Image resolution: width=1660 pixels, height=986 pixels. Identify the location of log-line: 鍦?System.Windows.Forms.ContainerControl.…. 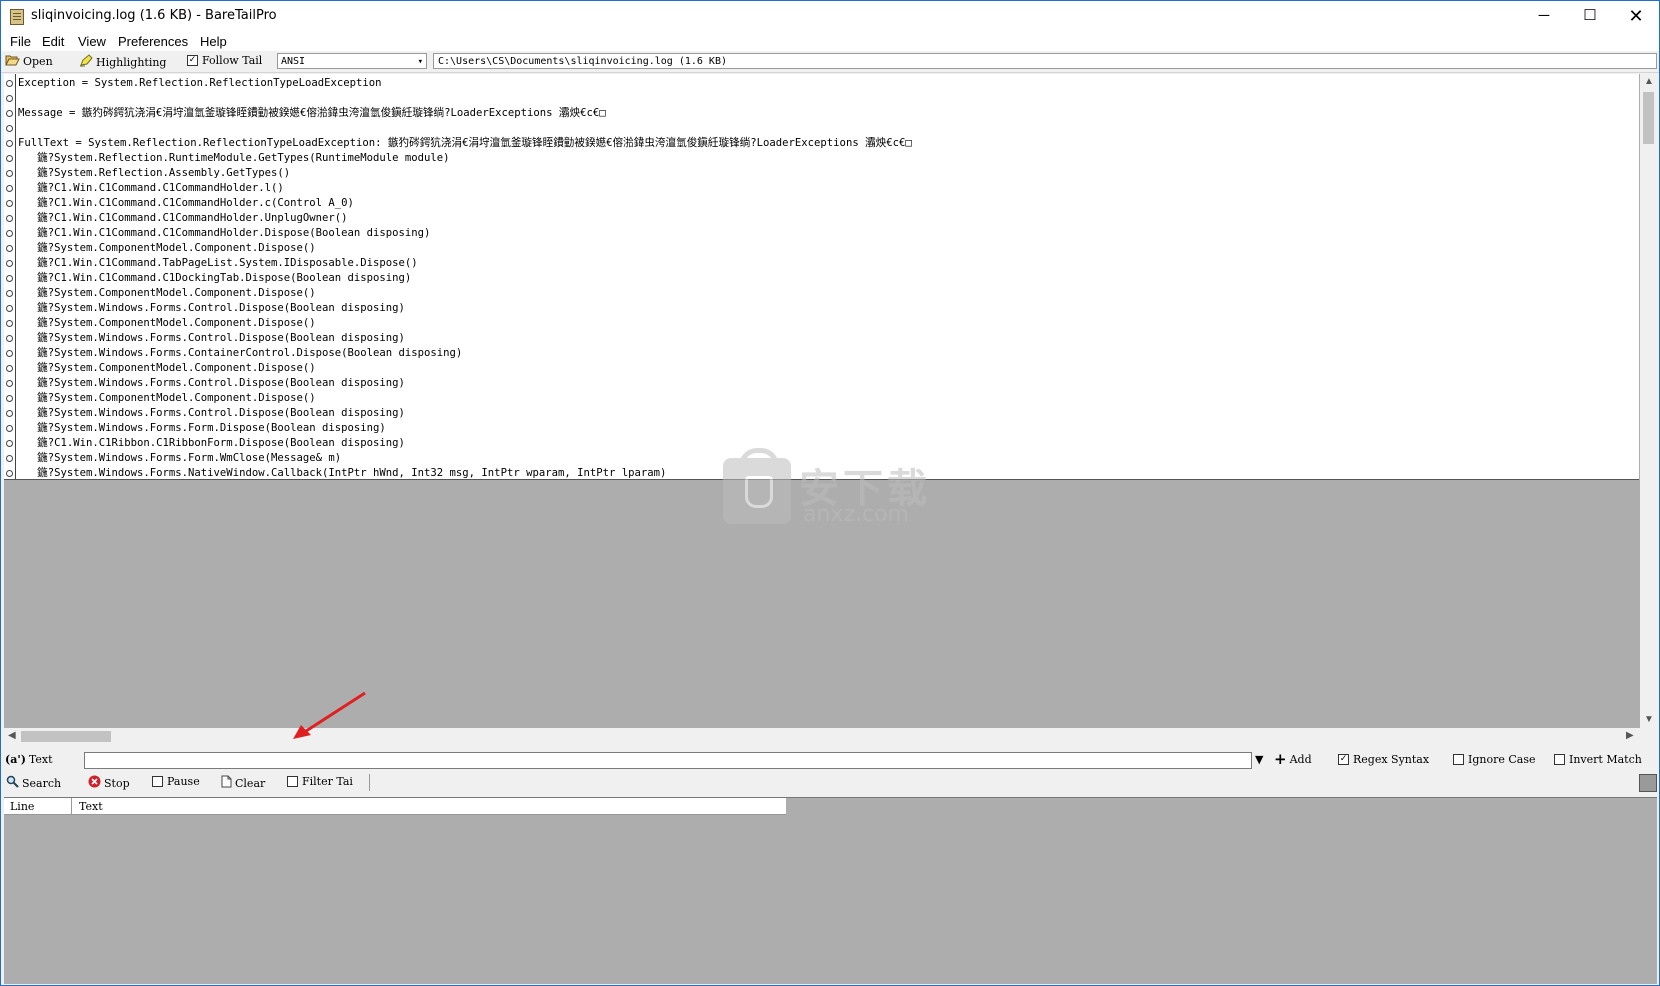
(465, 353).